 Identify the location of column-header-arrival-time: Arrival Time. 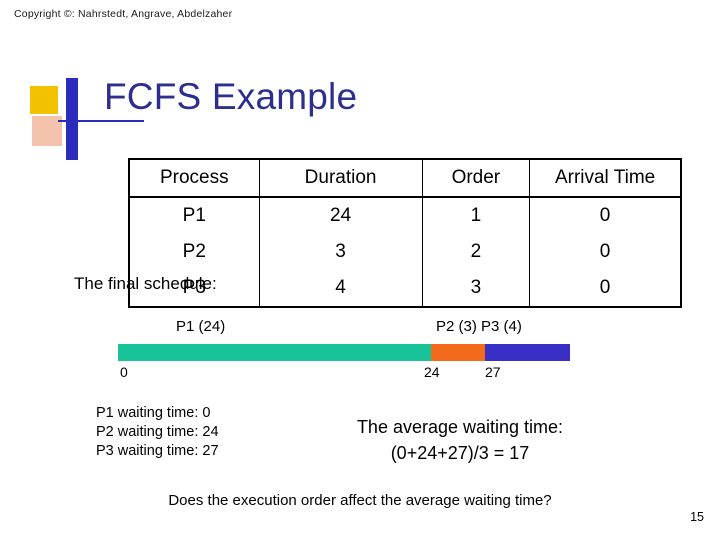
(605, 178).